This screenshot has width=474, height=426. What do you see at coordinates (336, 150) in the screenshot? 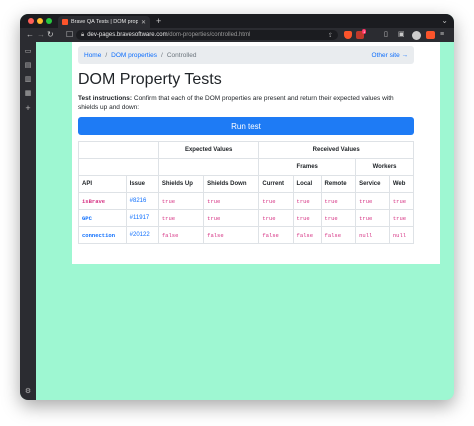
I see `received-values-header: Received Values` at bounding box center [336, 150].